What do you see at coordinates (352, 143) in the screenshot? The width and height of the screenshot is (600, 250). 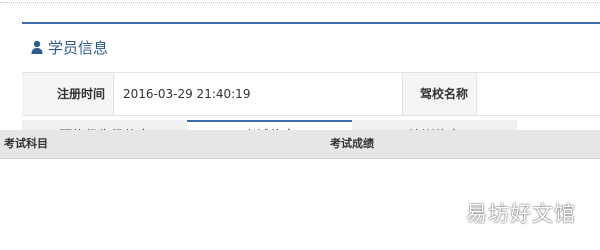 I see `column-header-exam-score: 考试成绩` at bounding box center [352, 143].